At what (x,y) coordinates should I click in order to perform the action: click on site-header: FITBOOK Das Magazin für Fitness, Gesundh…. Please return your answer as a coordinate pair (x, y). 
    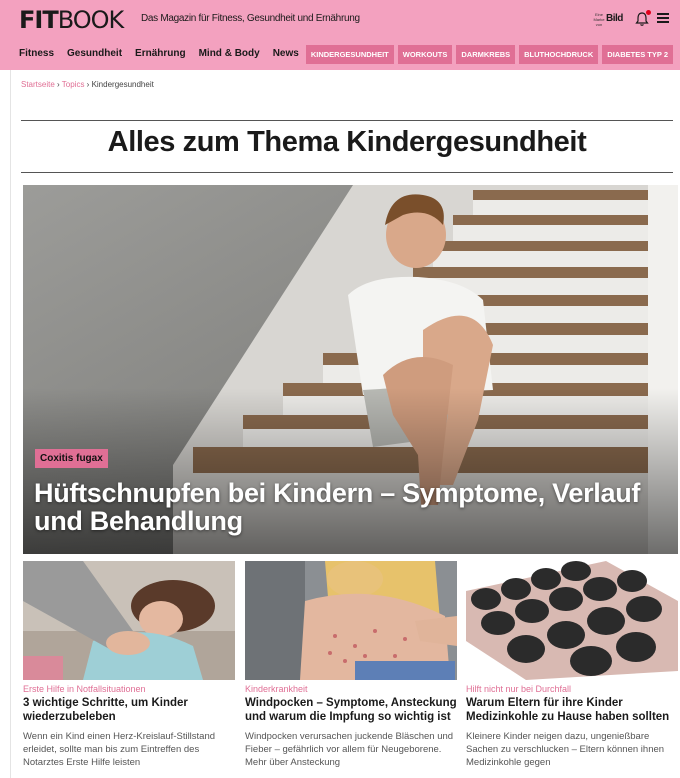
    Looking at the image, I should click on (340, 35).